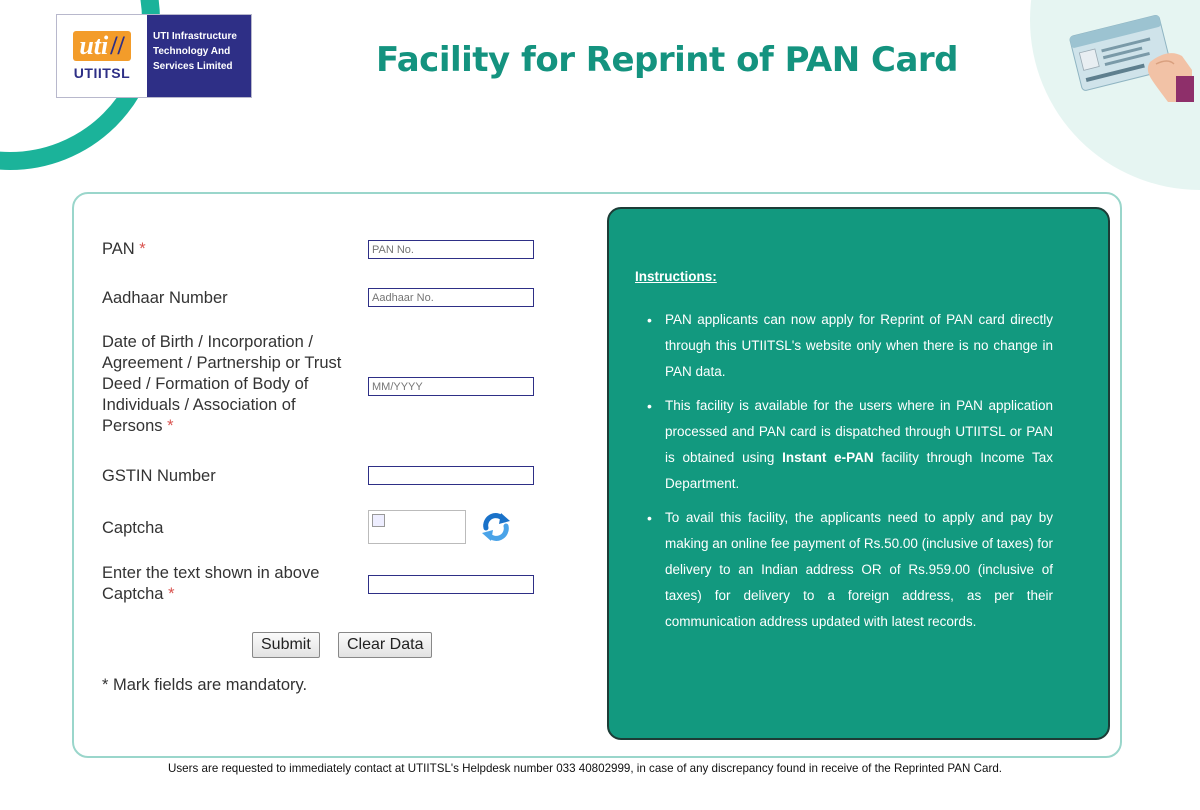  Describe the element at coordinates (451, 249) in the screenshot. I see `pan-input` at that location.